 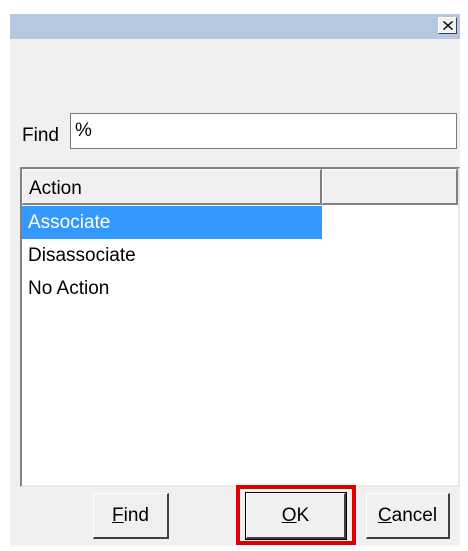 I want to click on cancel-button-mnemonic: C, so click(x=384, y=515).